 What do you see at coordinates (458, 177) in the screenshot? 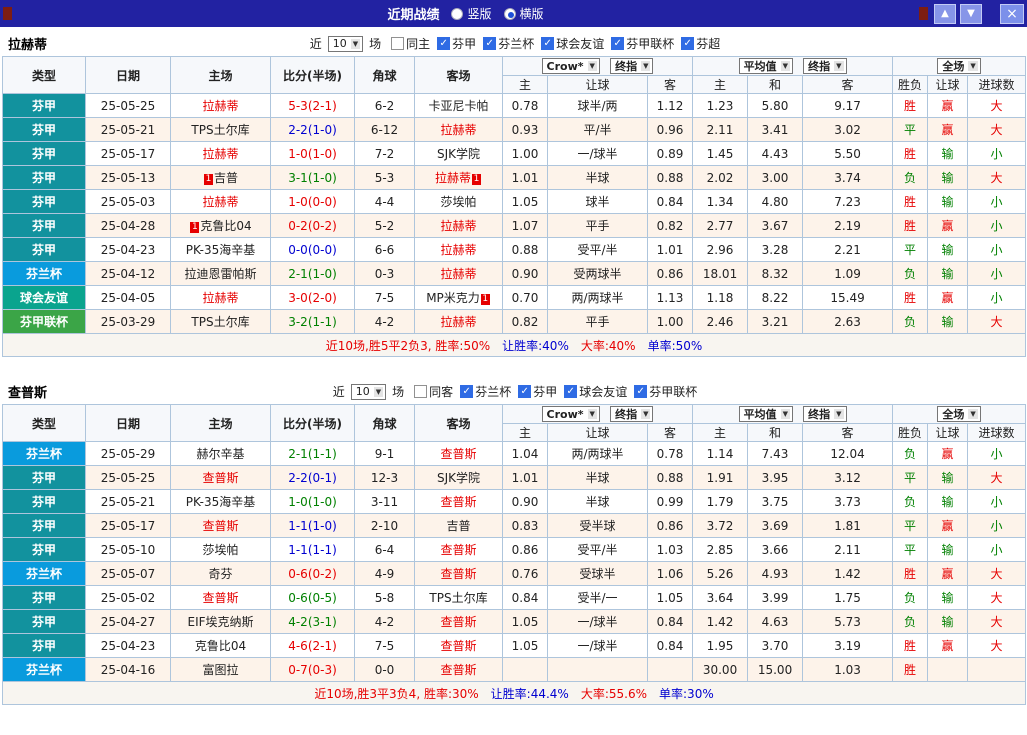
I see `away-team-link: 拉赫蒂 1` at bounding box center [458, 177].